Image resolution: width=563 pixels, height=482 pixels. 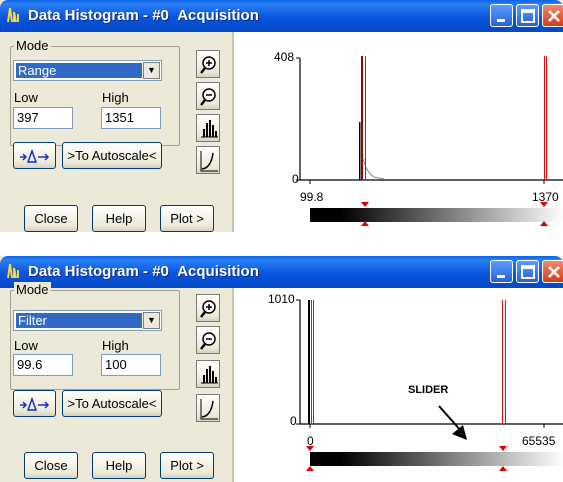 I want to click on histogram-bar, so click(x=360, y=151).